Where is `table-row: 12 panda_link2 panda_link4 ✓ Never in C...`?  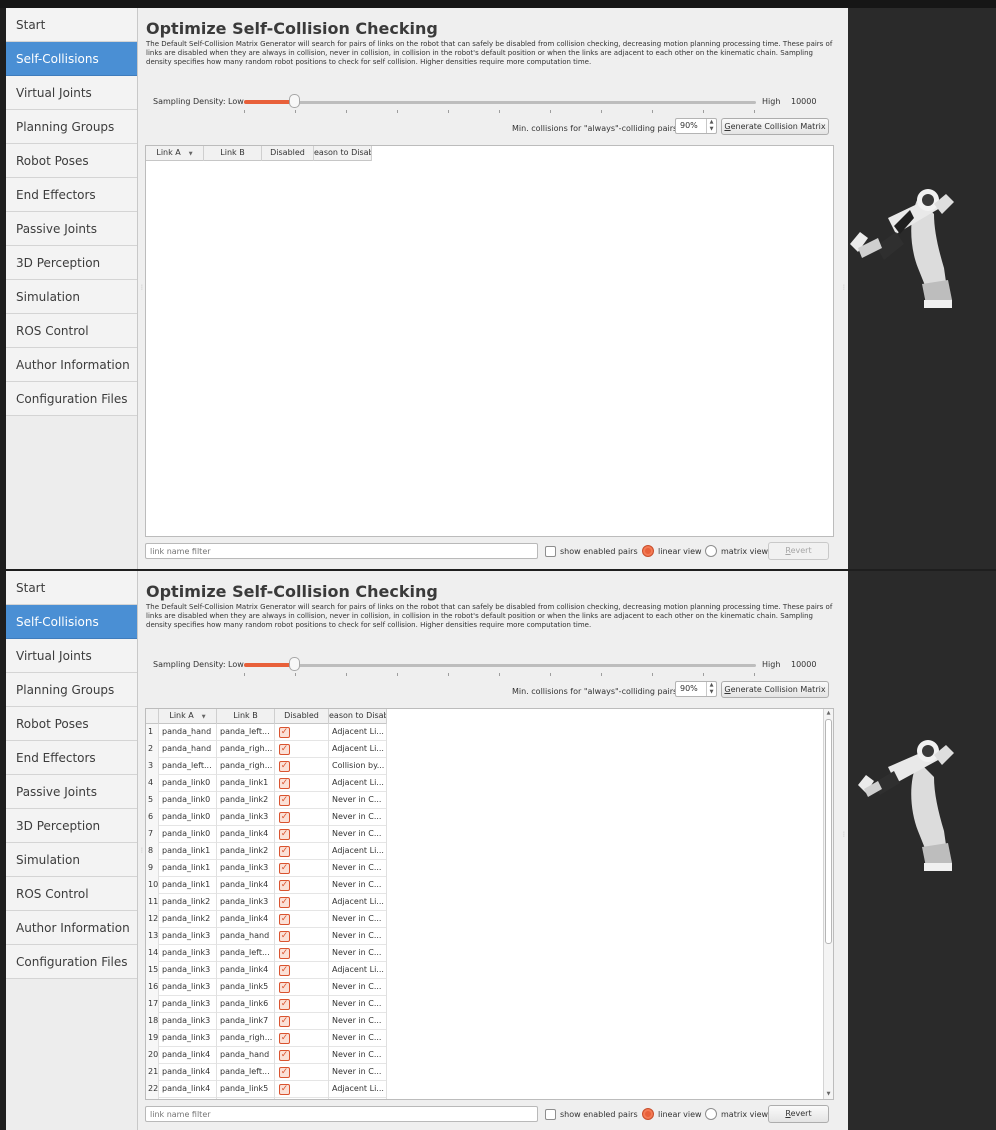
table-row: 12 panda_link2 panda_link4 ✓ Never in C... is located at coordinates (266, 919).